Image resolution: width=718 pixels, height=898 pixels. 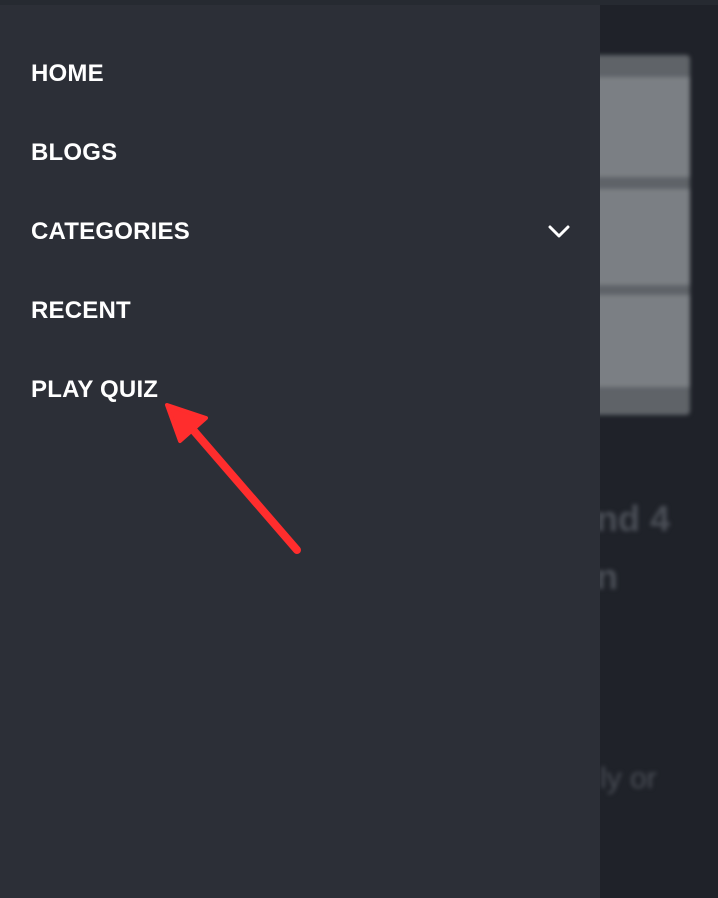 What do you see at coordinates (110, 231) in the screenshot?
I see `menu-item-label: CATEGORIES` at bounding box center [110, 231].